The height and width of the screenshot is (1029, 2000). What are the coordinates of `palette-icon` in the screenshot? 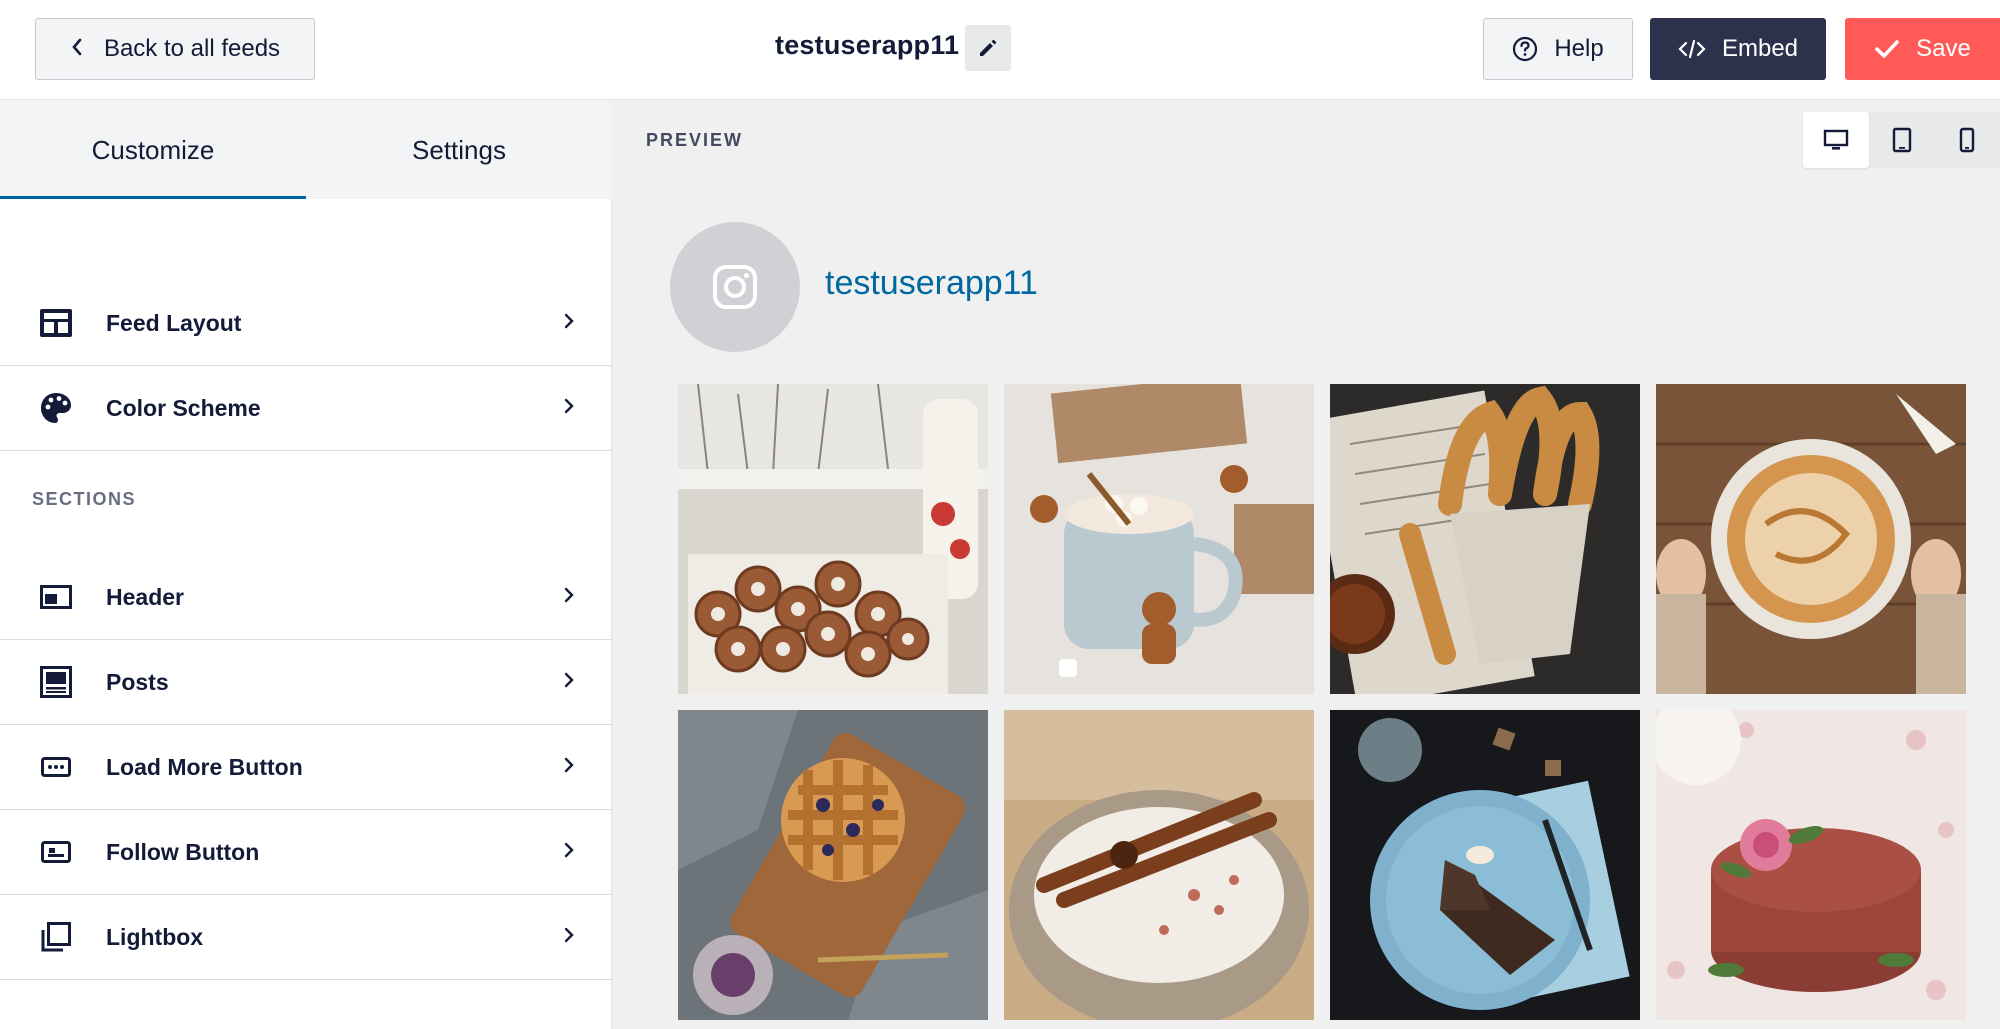 It's located at (56, 408).